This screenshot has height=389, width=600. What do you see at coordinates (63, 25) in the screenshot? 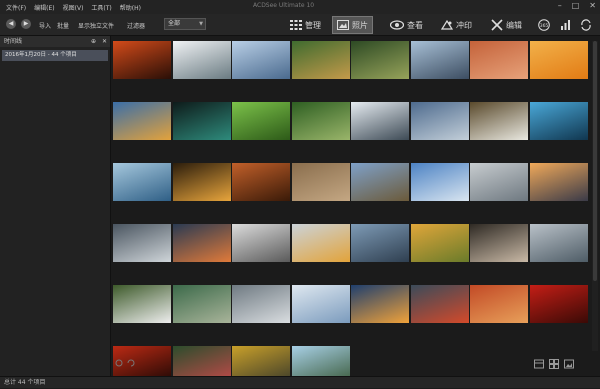
I see `batch-button: 批量` at bounding box center [63, 25].